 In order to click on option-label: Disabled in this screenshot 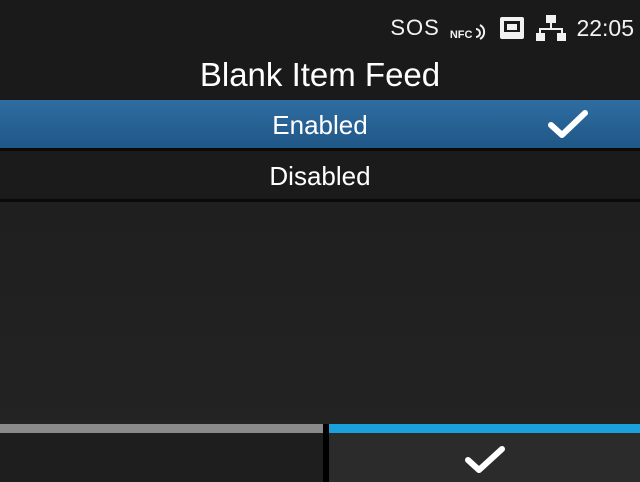, I will do `click(320, 176)`.